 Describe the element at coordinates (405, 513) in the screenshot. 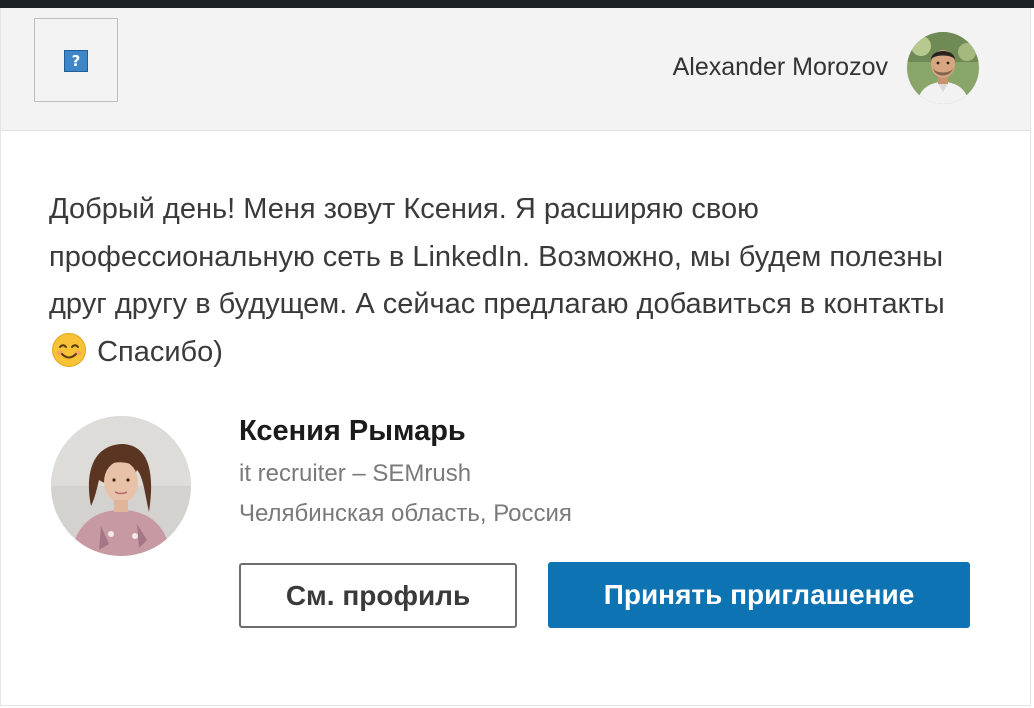

I see `profile-location: Челябинская область, Россия` at that location.